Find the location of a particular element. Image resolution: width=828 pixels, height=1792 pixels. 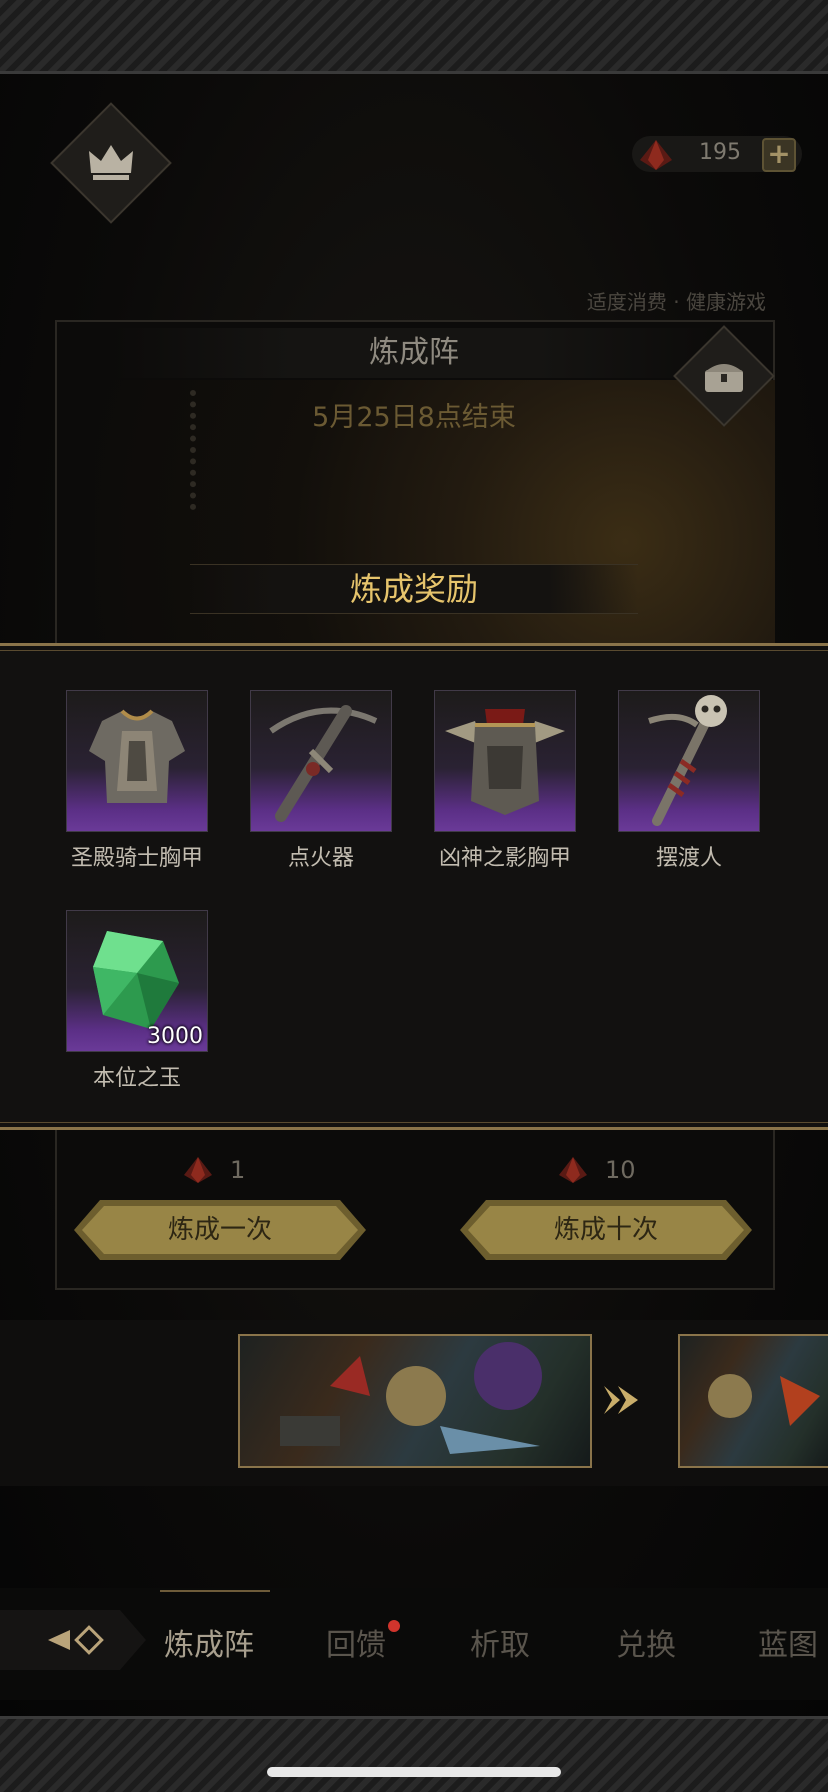

back-button is located at coordinates (74, 1640).